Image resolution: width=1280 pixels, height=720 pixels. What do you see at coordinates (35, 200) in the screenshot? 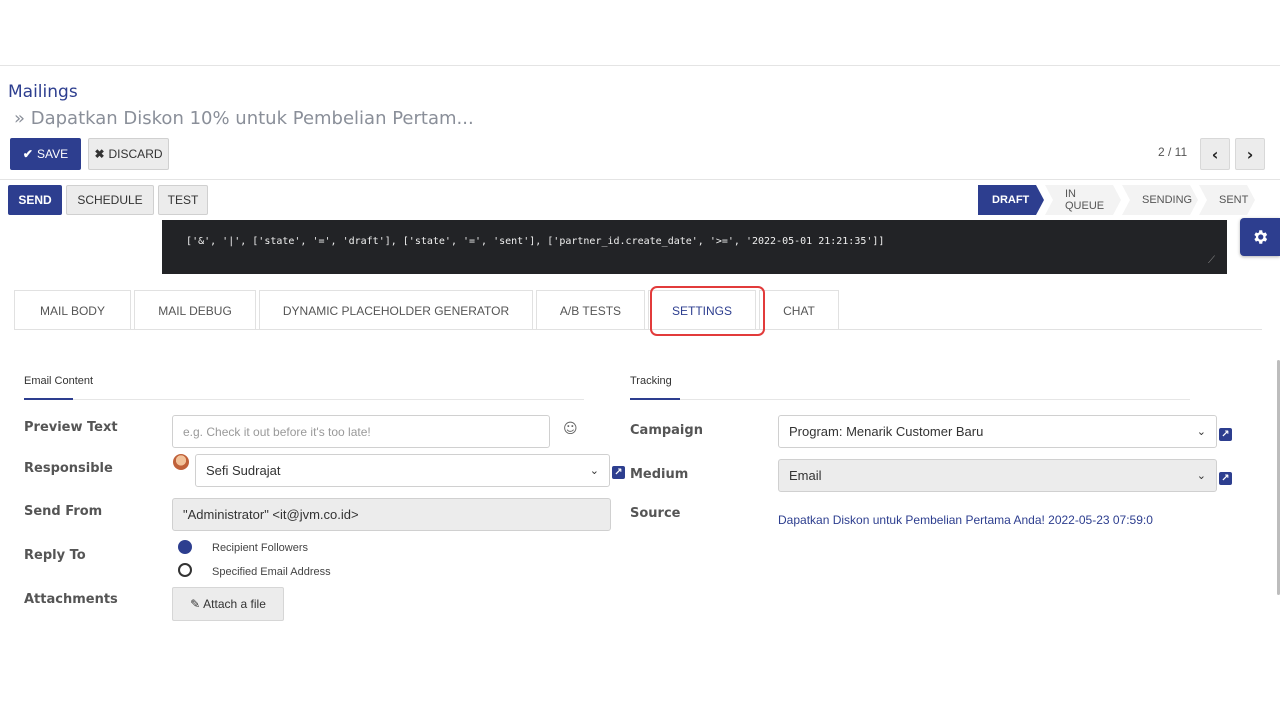
I see `send-button: SEND` at bounding box center [35, 200].